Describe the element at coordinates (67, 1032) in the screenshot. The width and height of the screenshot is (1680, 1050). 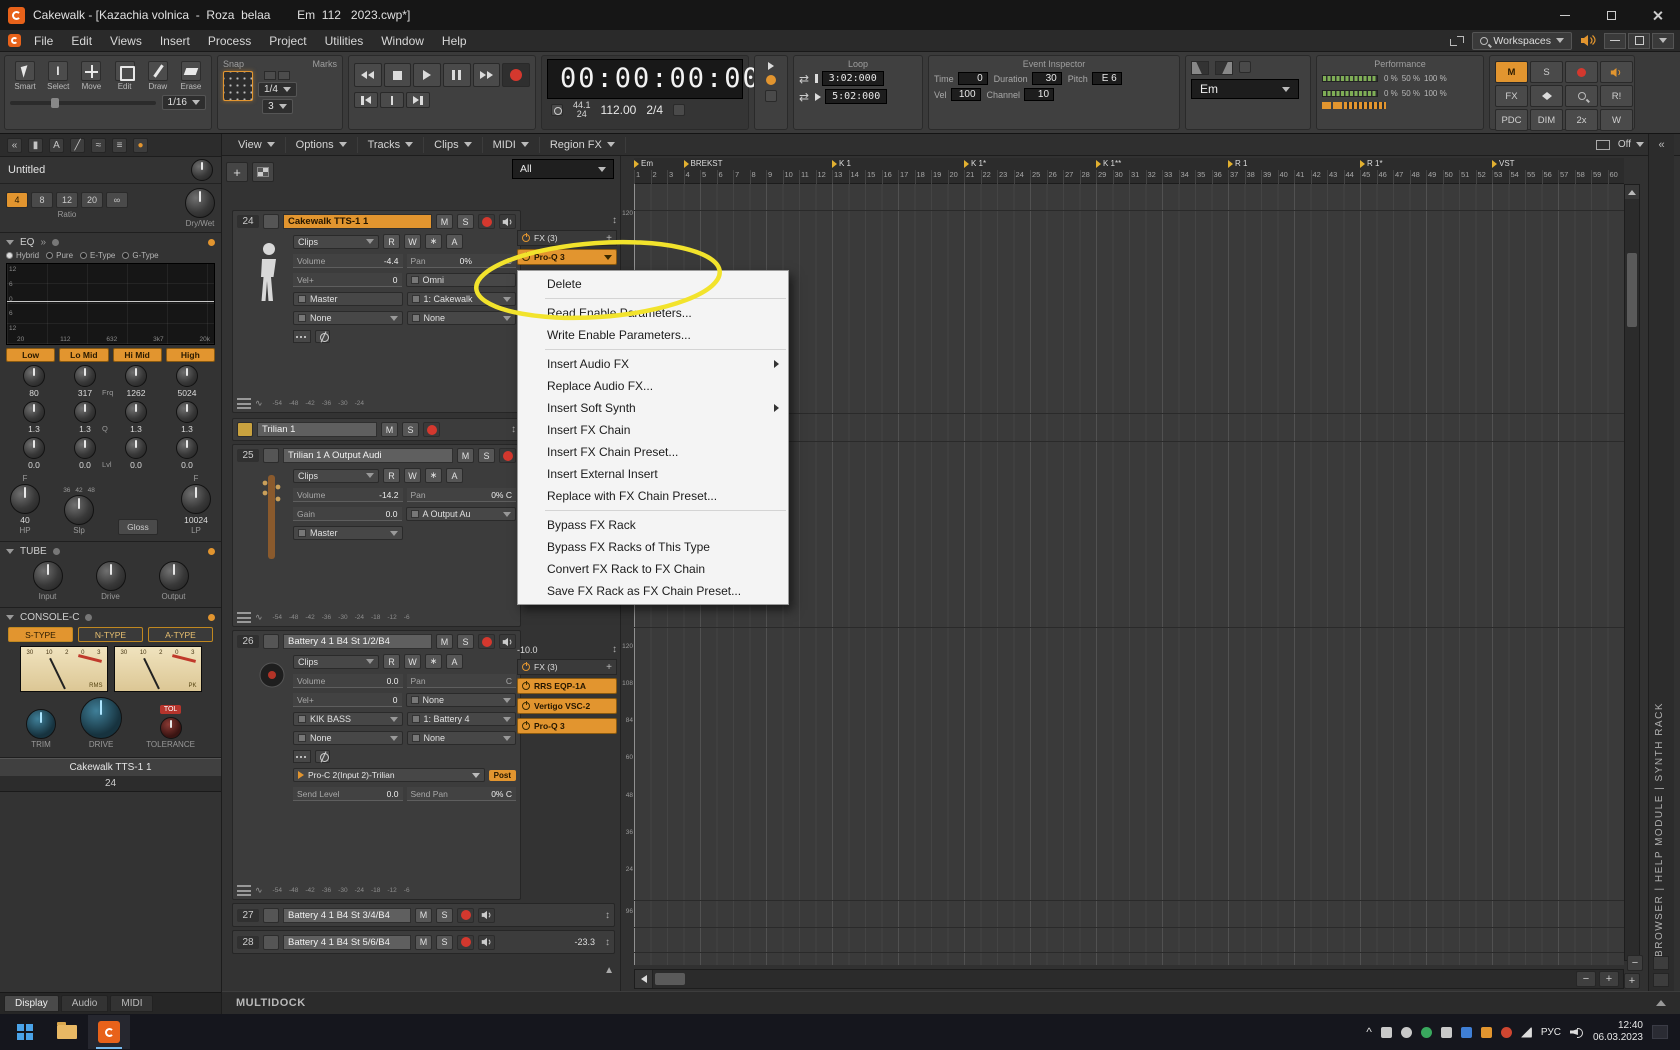
I see `file-explorer-button` at that location.